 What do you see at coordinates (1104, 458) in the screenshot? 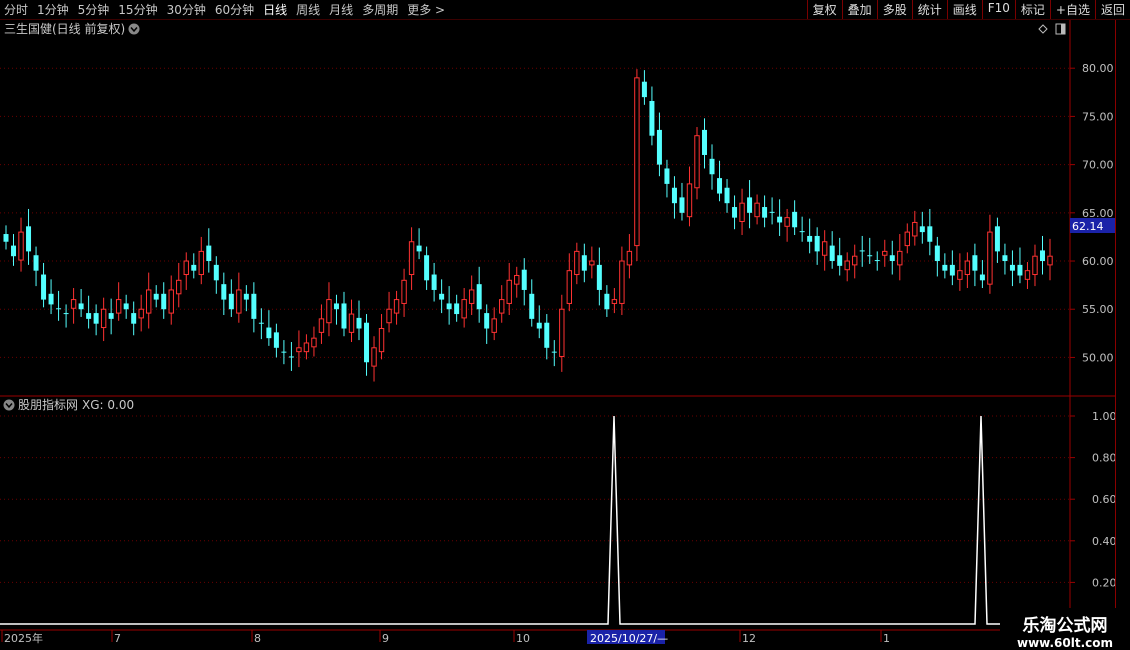
I see `indicator-tick-label: 0.80` at bounding box center [1104, 458].